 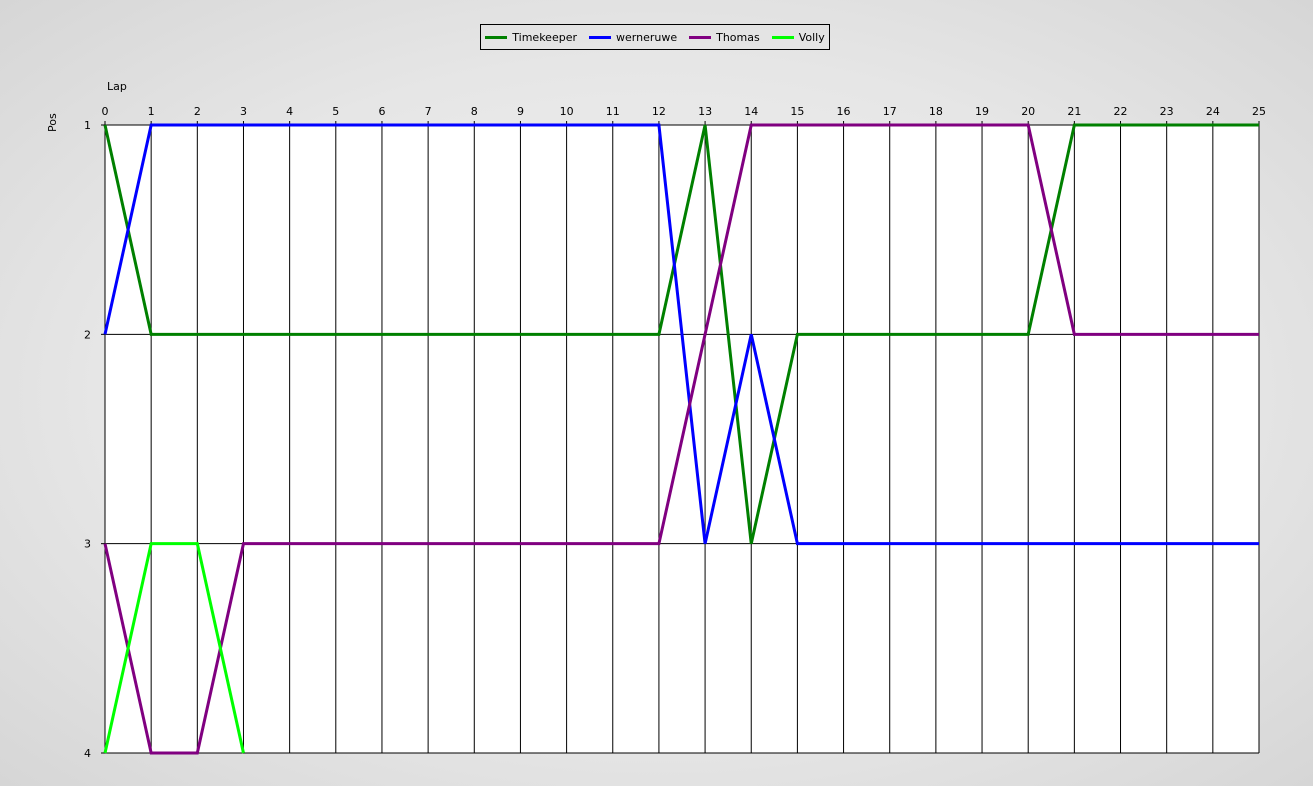 I want to click on x-tick-label: 23, so click(x=1167, y=111).